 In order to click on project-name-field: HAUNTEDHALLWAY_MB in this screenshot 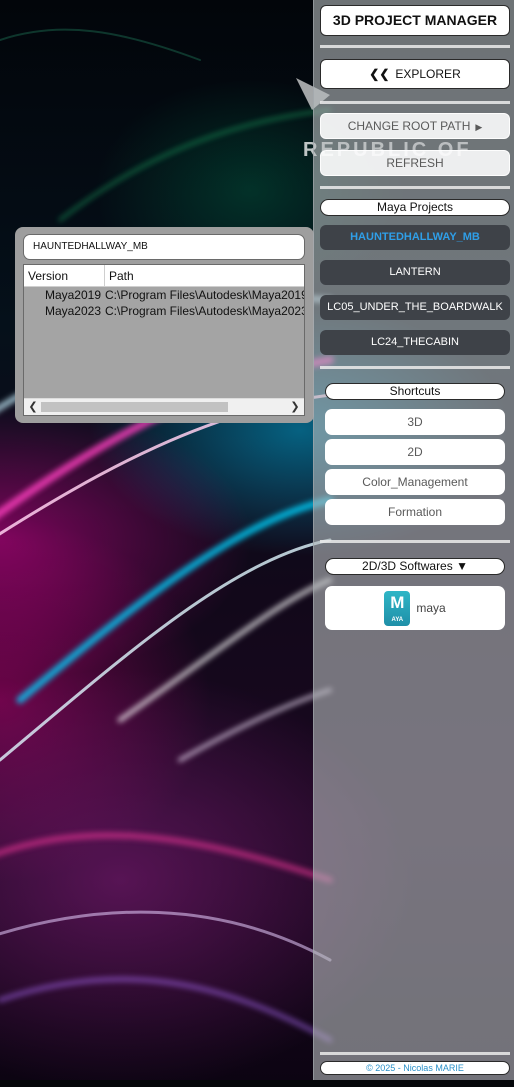, I will do `click(164, 247)`.